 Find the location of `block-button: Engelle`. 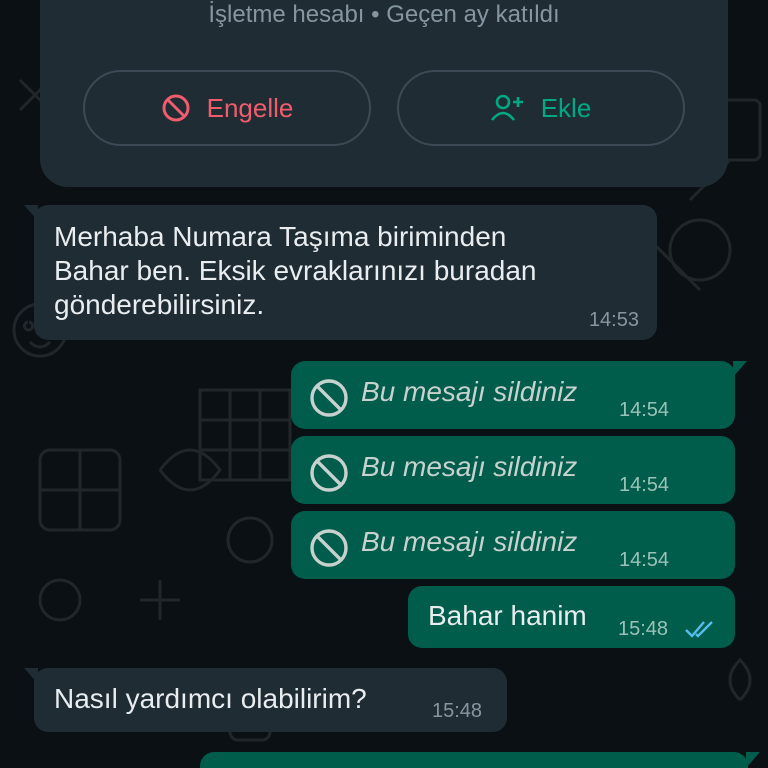

block-button: Engelle is located at coordinates (227, 108).